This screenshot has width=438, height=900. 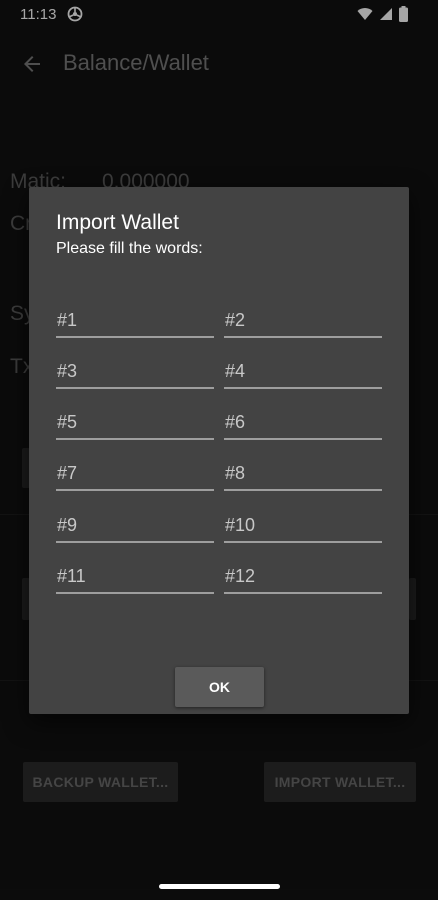 What do you see at coordinates (219, 886) in the screenshot?
I see `gesture-nav-handle` at bounding box center [219, 886].